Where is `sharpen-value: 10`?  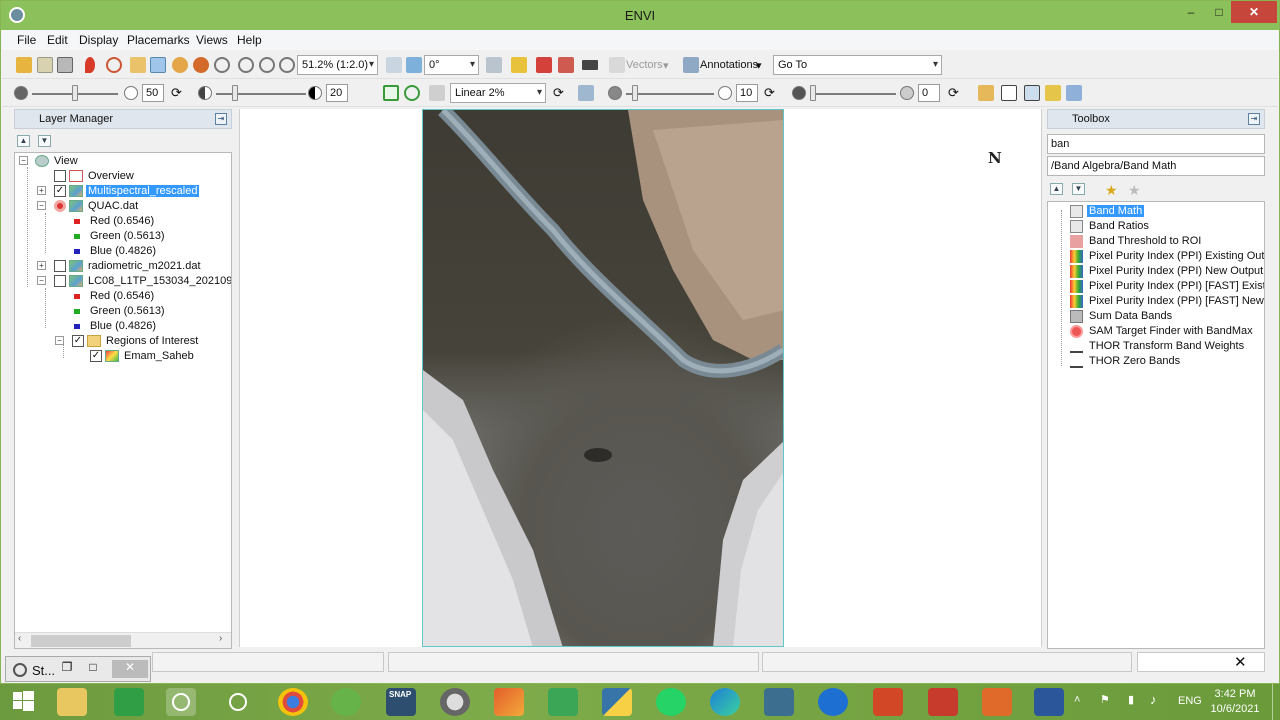 sharpen-value: 10 is located at coordinates (747, 93).